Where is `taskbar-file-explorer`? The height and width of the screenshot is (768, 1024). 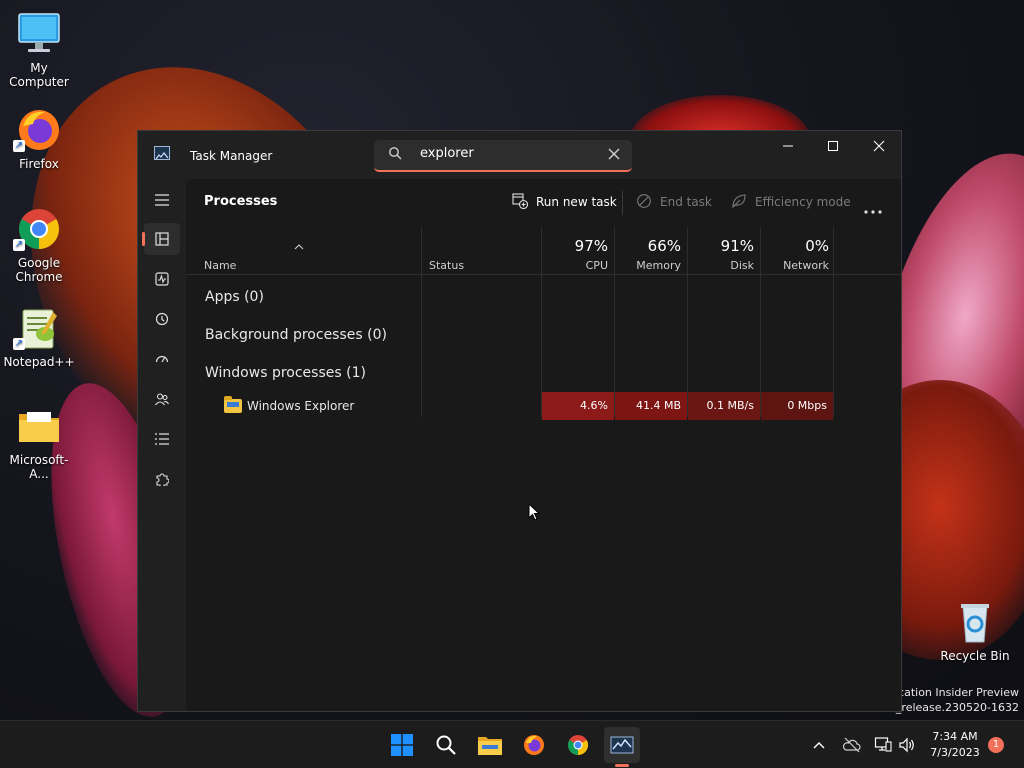 taskbar-file-explorer is located at coordinates (490, 745).